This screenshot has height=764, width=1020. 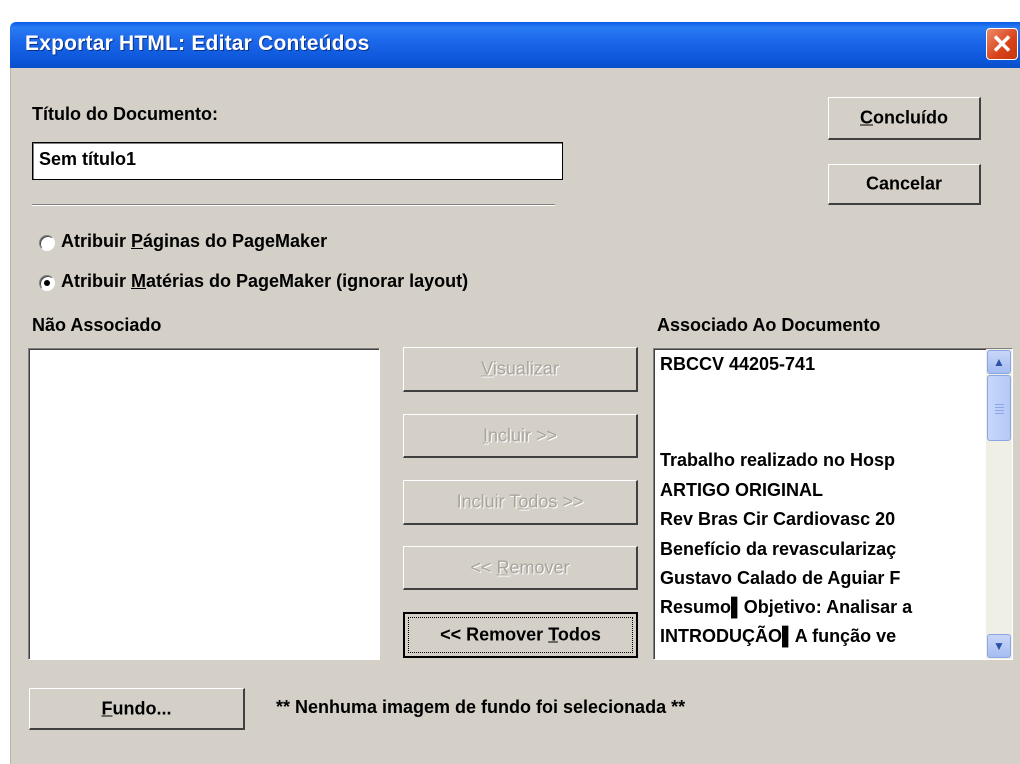 I want to click on close-icon: ✕, so click(x=1002, y=44).